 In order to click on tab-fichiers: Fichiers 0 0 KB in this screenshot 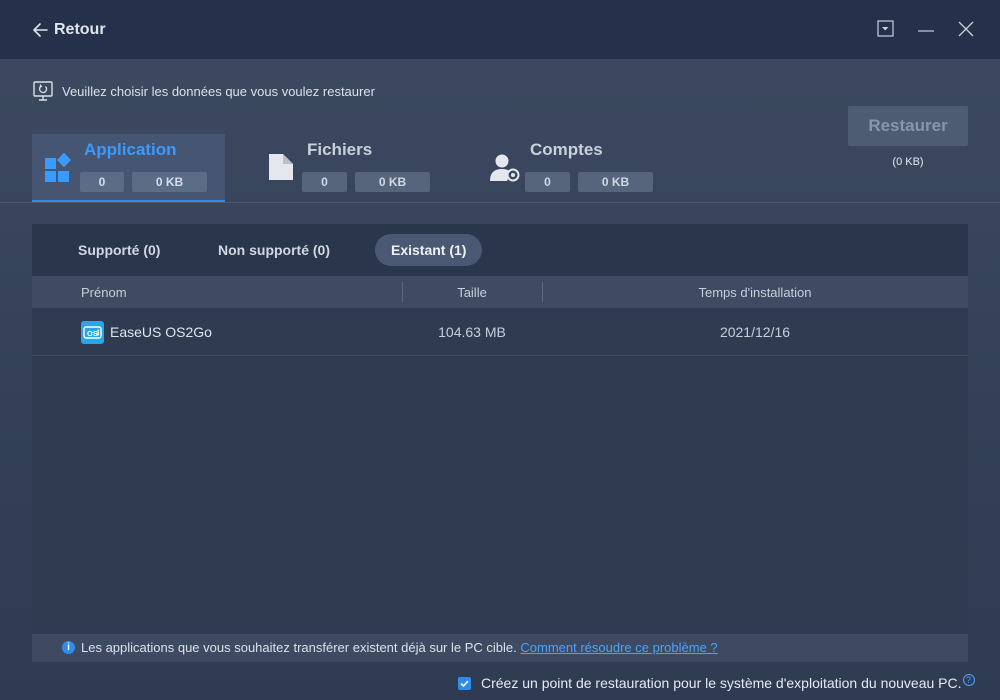, I will do `click(351, 168)`.